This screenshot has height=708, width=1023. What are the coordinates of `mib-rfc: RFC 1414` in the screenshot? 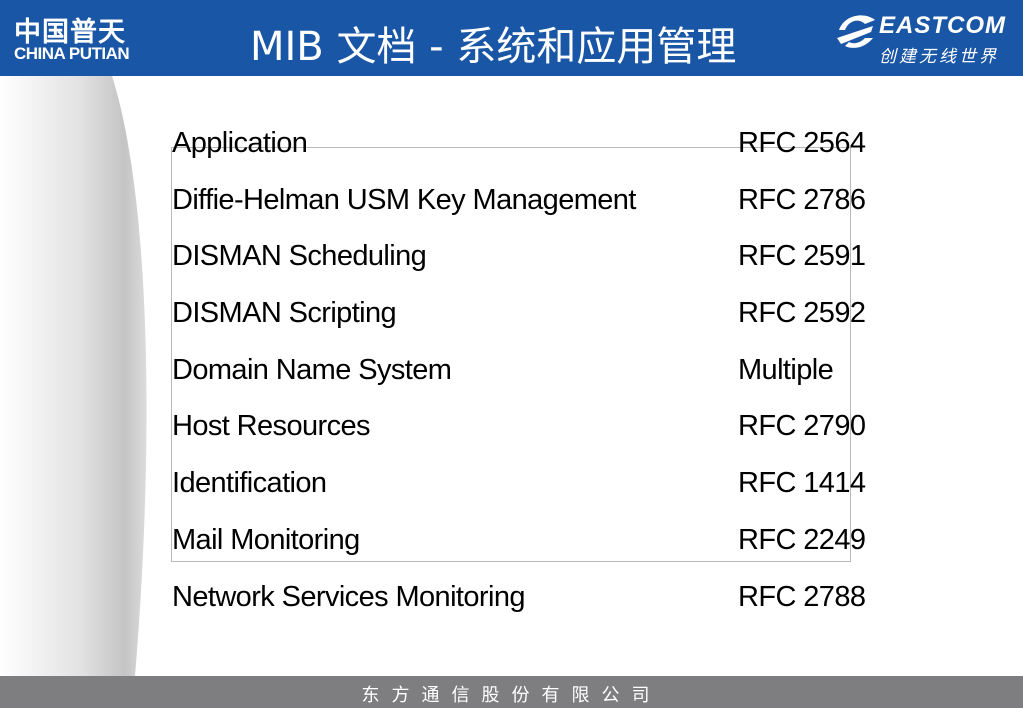 It's located at (802, 483).